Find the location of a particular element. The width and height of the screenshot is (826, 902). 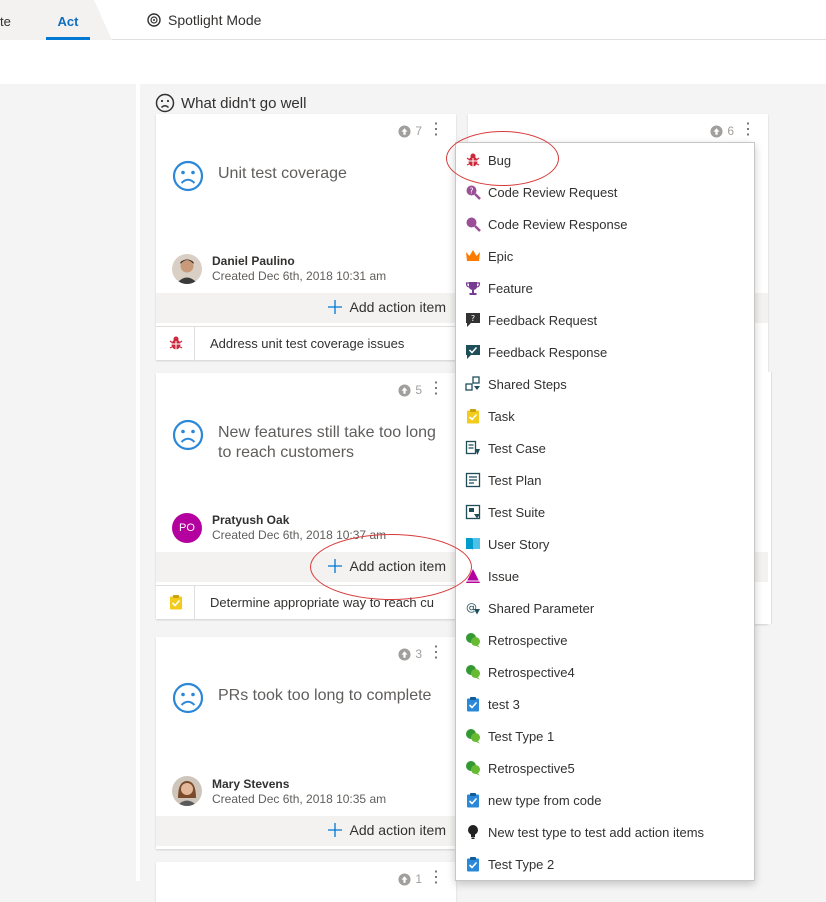

menu-item-test-type-2: Test Type 2 is located at coordinates (605, 864).